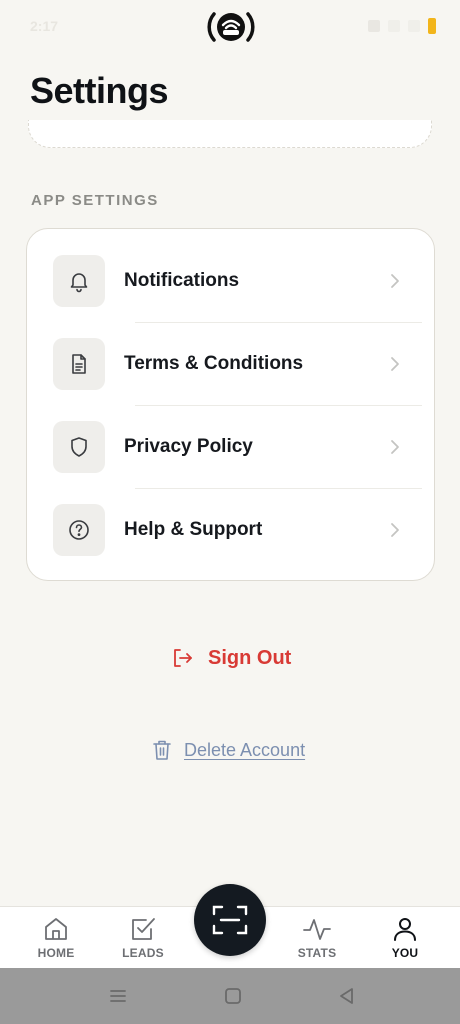  I want to click on scan-button, so click(230, 920).